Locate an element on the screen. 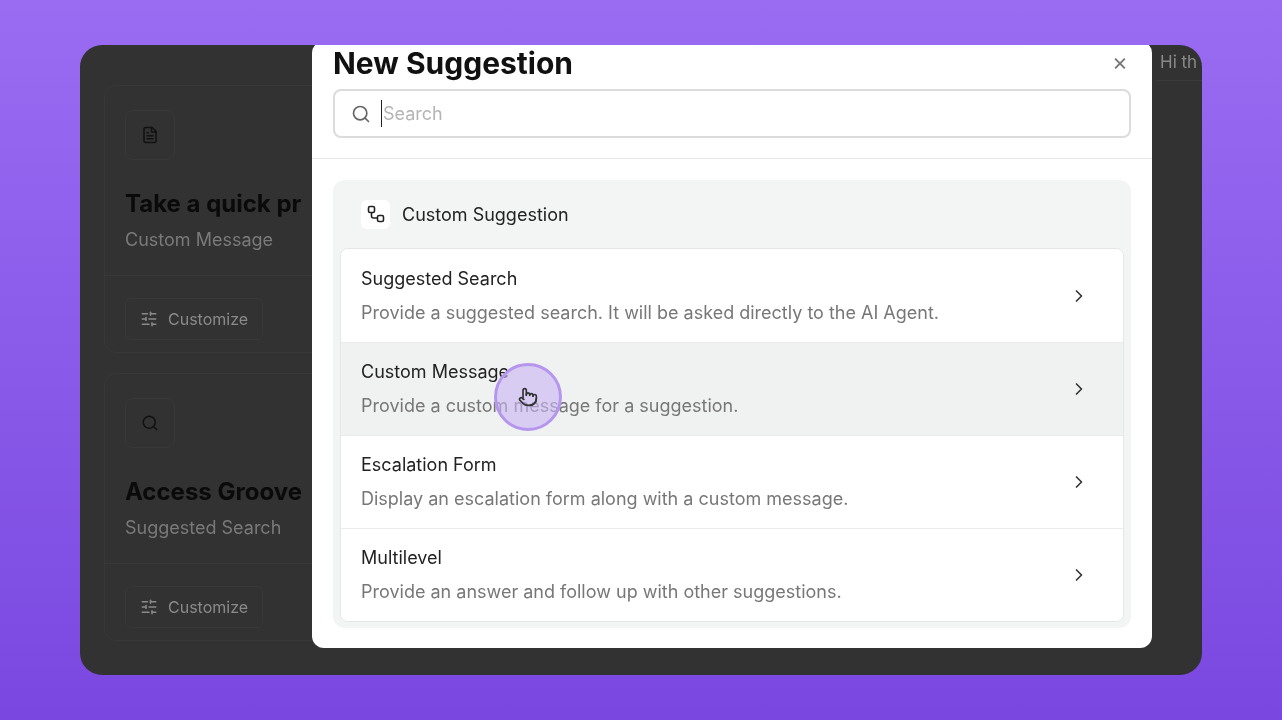 This screenshot has height=720, width=1282. search-field: Search is located at coordinates (732, 113).